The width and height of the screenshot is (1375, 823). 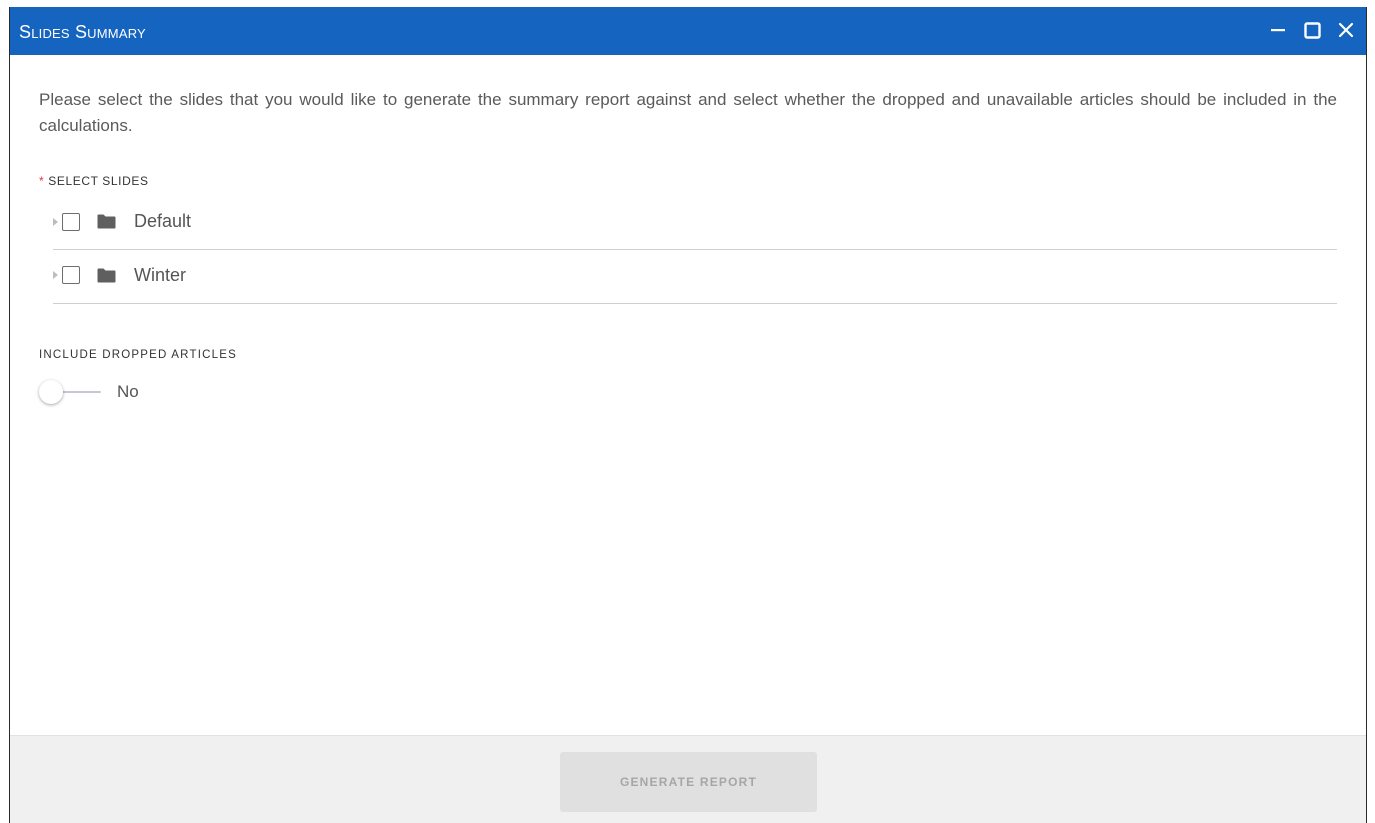 I want to click on include-dropped-value: No, so click(x=128, y=391).